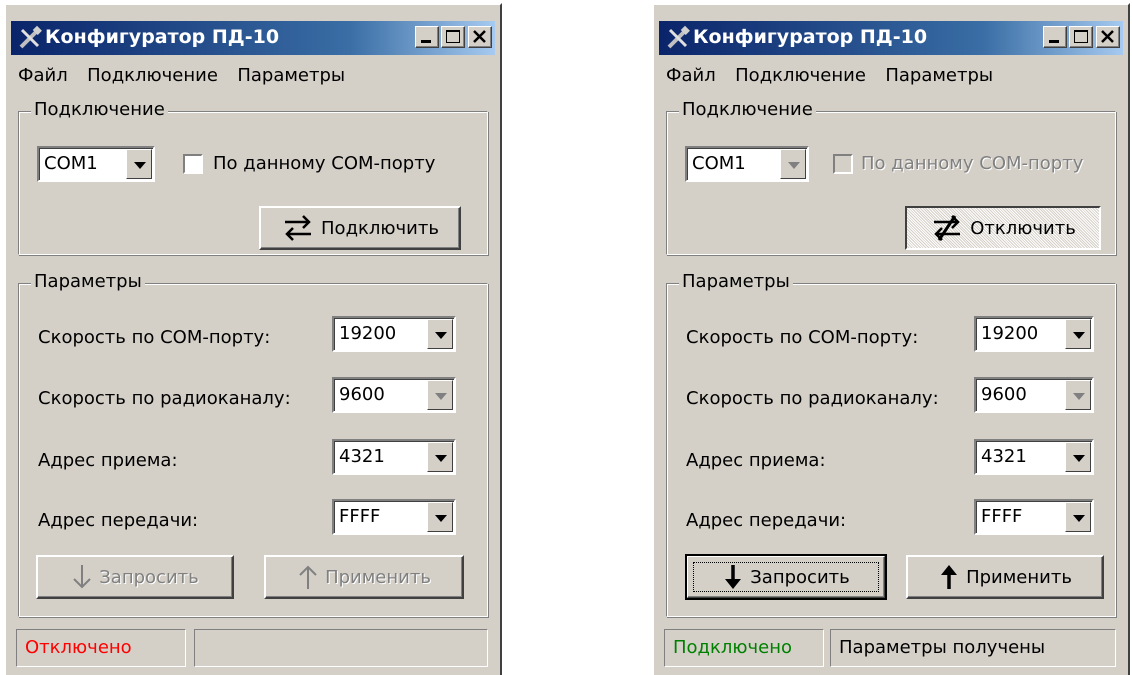 This screenshot has height=675, width=1132. What do you see at coordinates (744, 648) in the screenshot?
I see `connection-status: Подключено` at bounding box center [744, 648].